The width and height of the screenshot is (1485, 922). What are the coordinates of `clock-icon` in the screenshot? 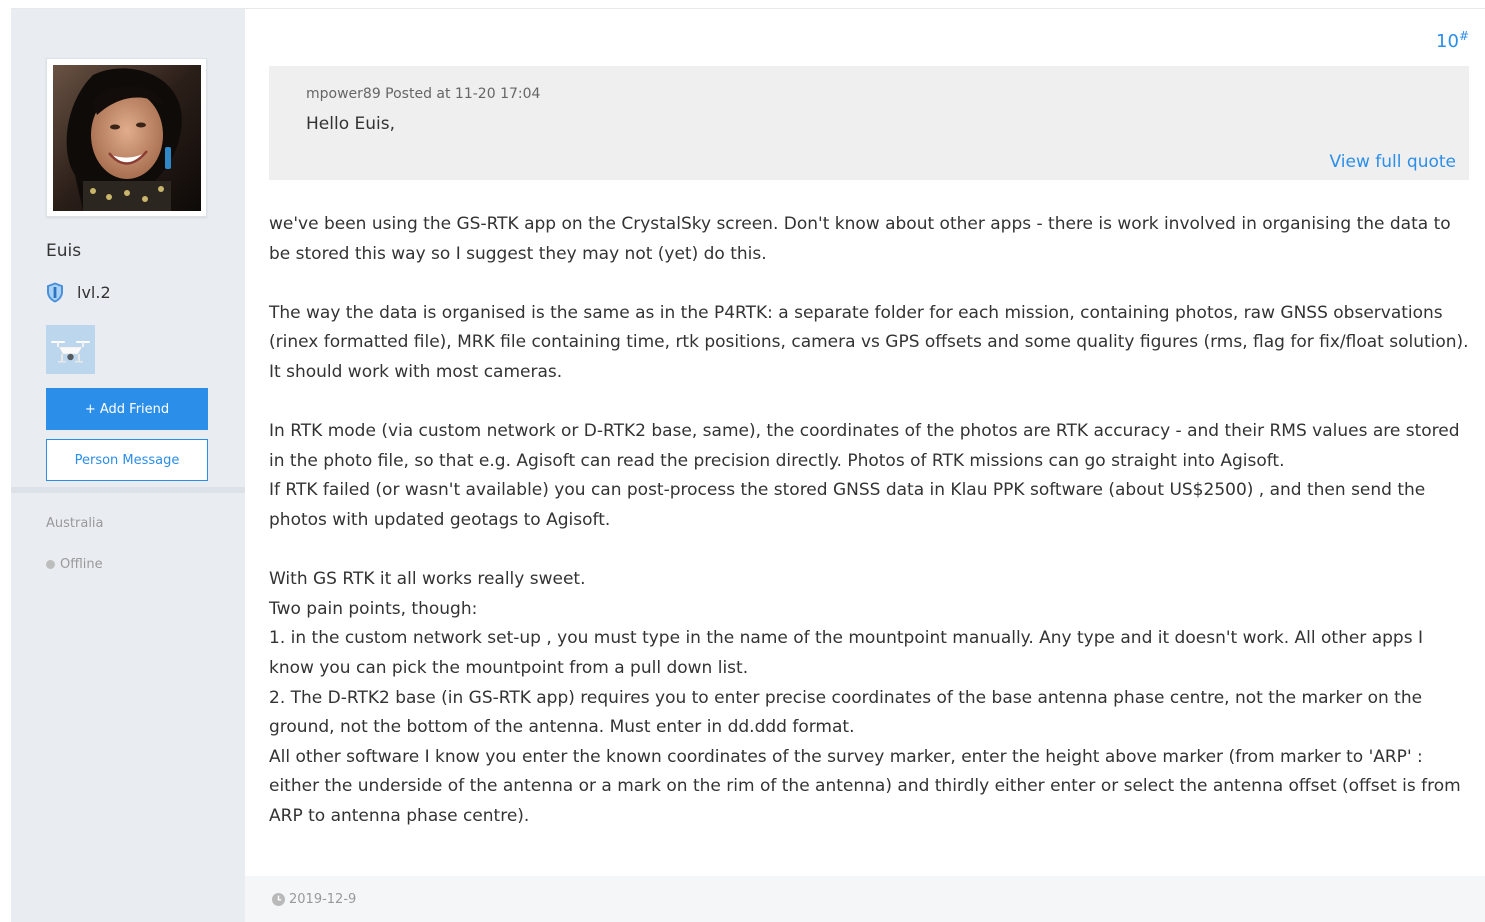 It's located at (278, 899).